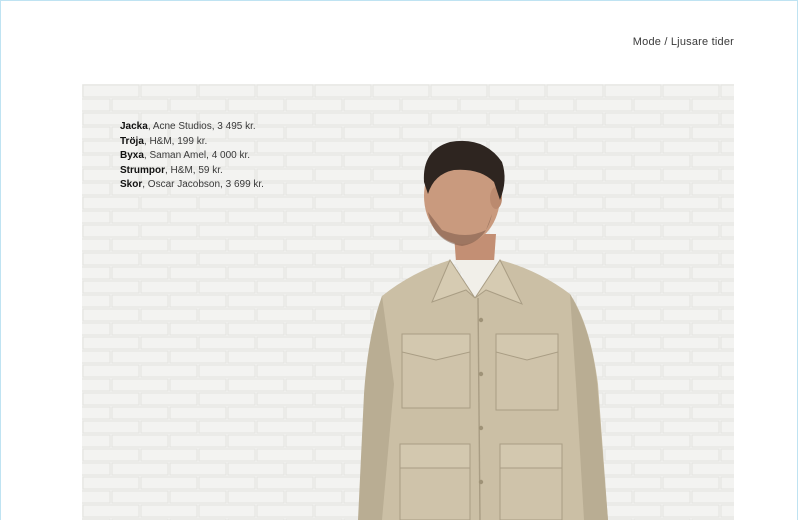  What do you see at coordinates (192, 127) in the screenshot?
I see `credit-jacka: Jacka, Acne Studios, 3 495 kr.` at bounding box center [192, 127].